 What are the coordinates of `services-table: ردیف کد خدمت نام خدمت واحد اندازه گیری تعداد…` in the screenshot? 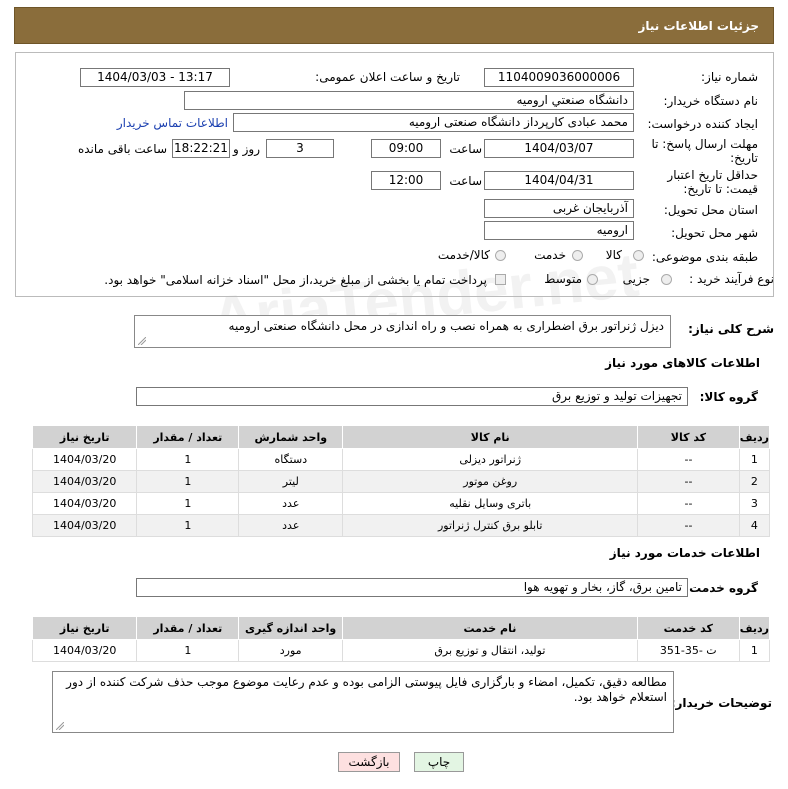 It's located at (401, 639).